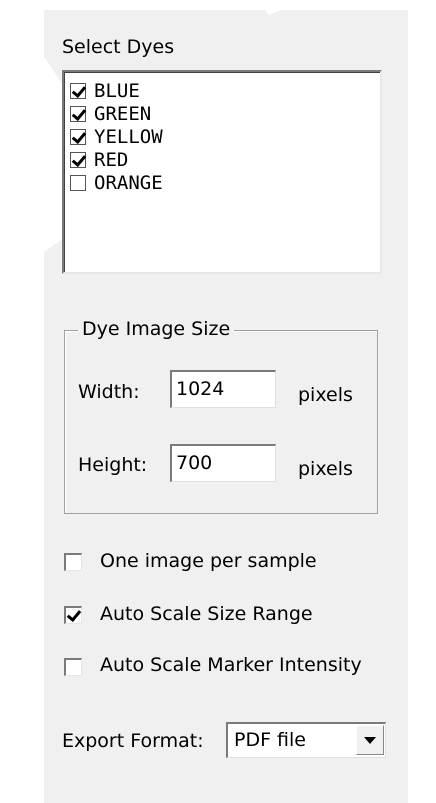  I want to click on one-image-per-sample-checkbox, so click(73, 562).